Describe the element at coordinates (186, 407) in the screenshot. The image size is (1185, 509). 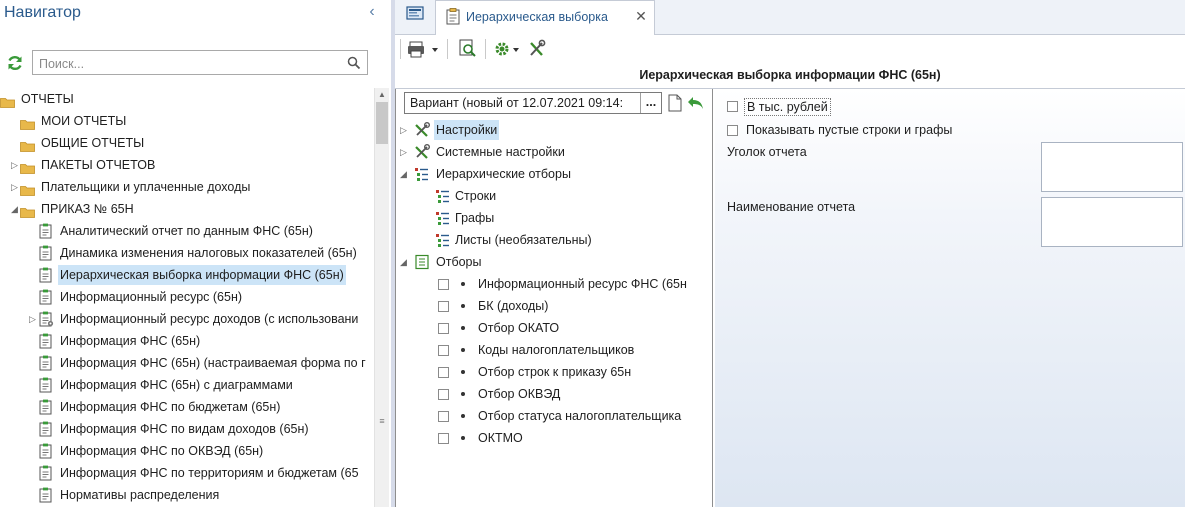
I see `nav-report-item: Информация ФНС по бюджетам (65н)` at that location.